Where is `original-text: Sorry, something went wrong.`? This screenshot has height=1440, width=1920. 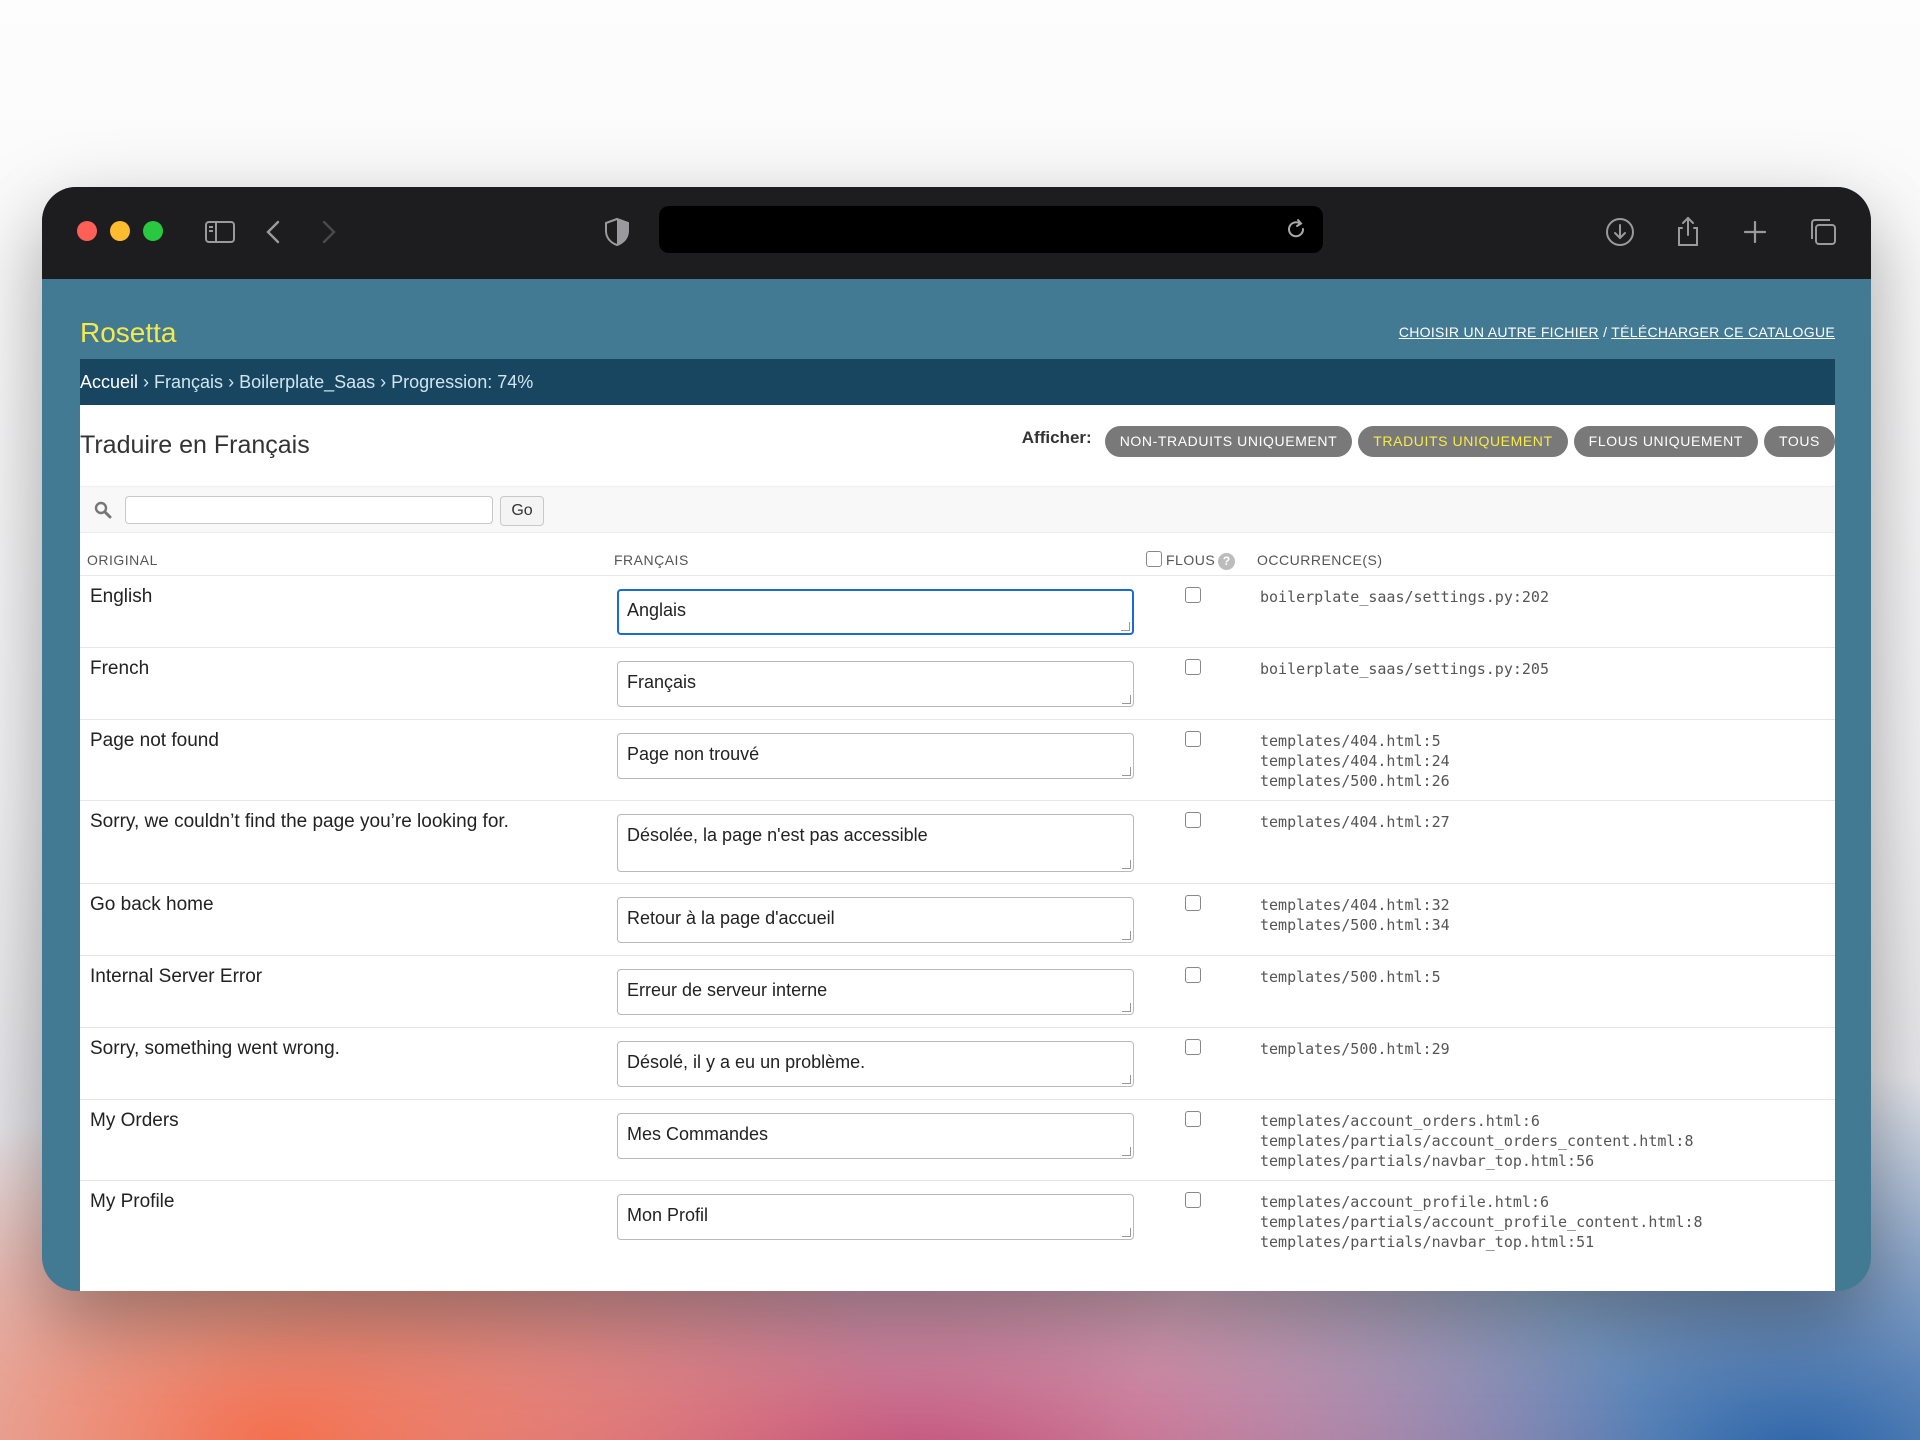
original-text: Sorry, something went wrong. is located at coordinates (215, 1048).